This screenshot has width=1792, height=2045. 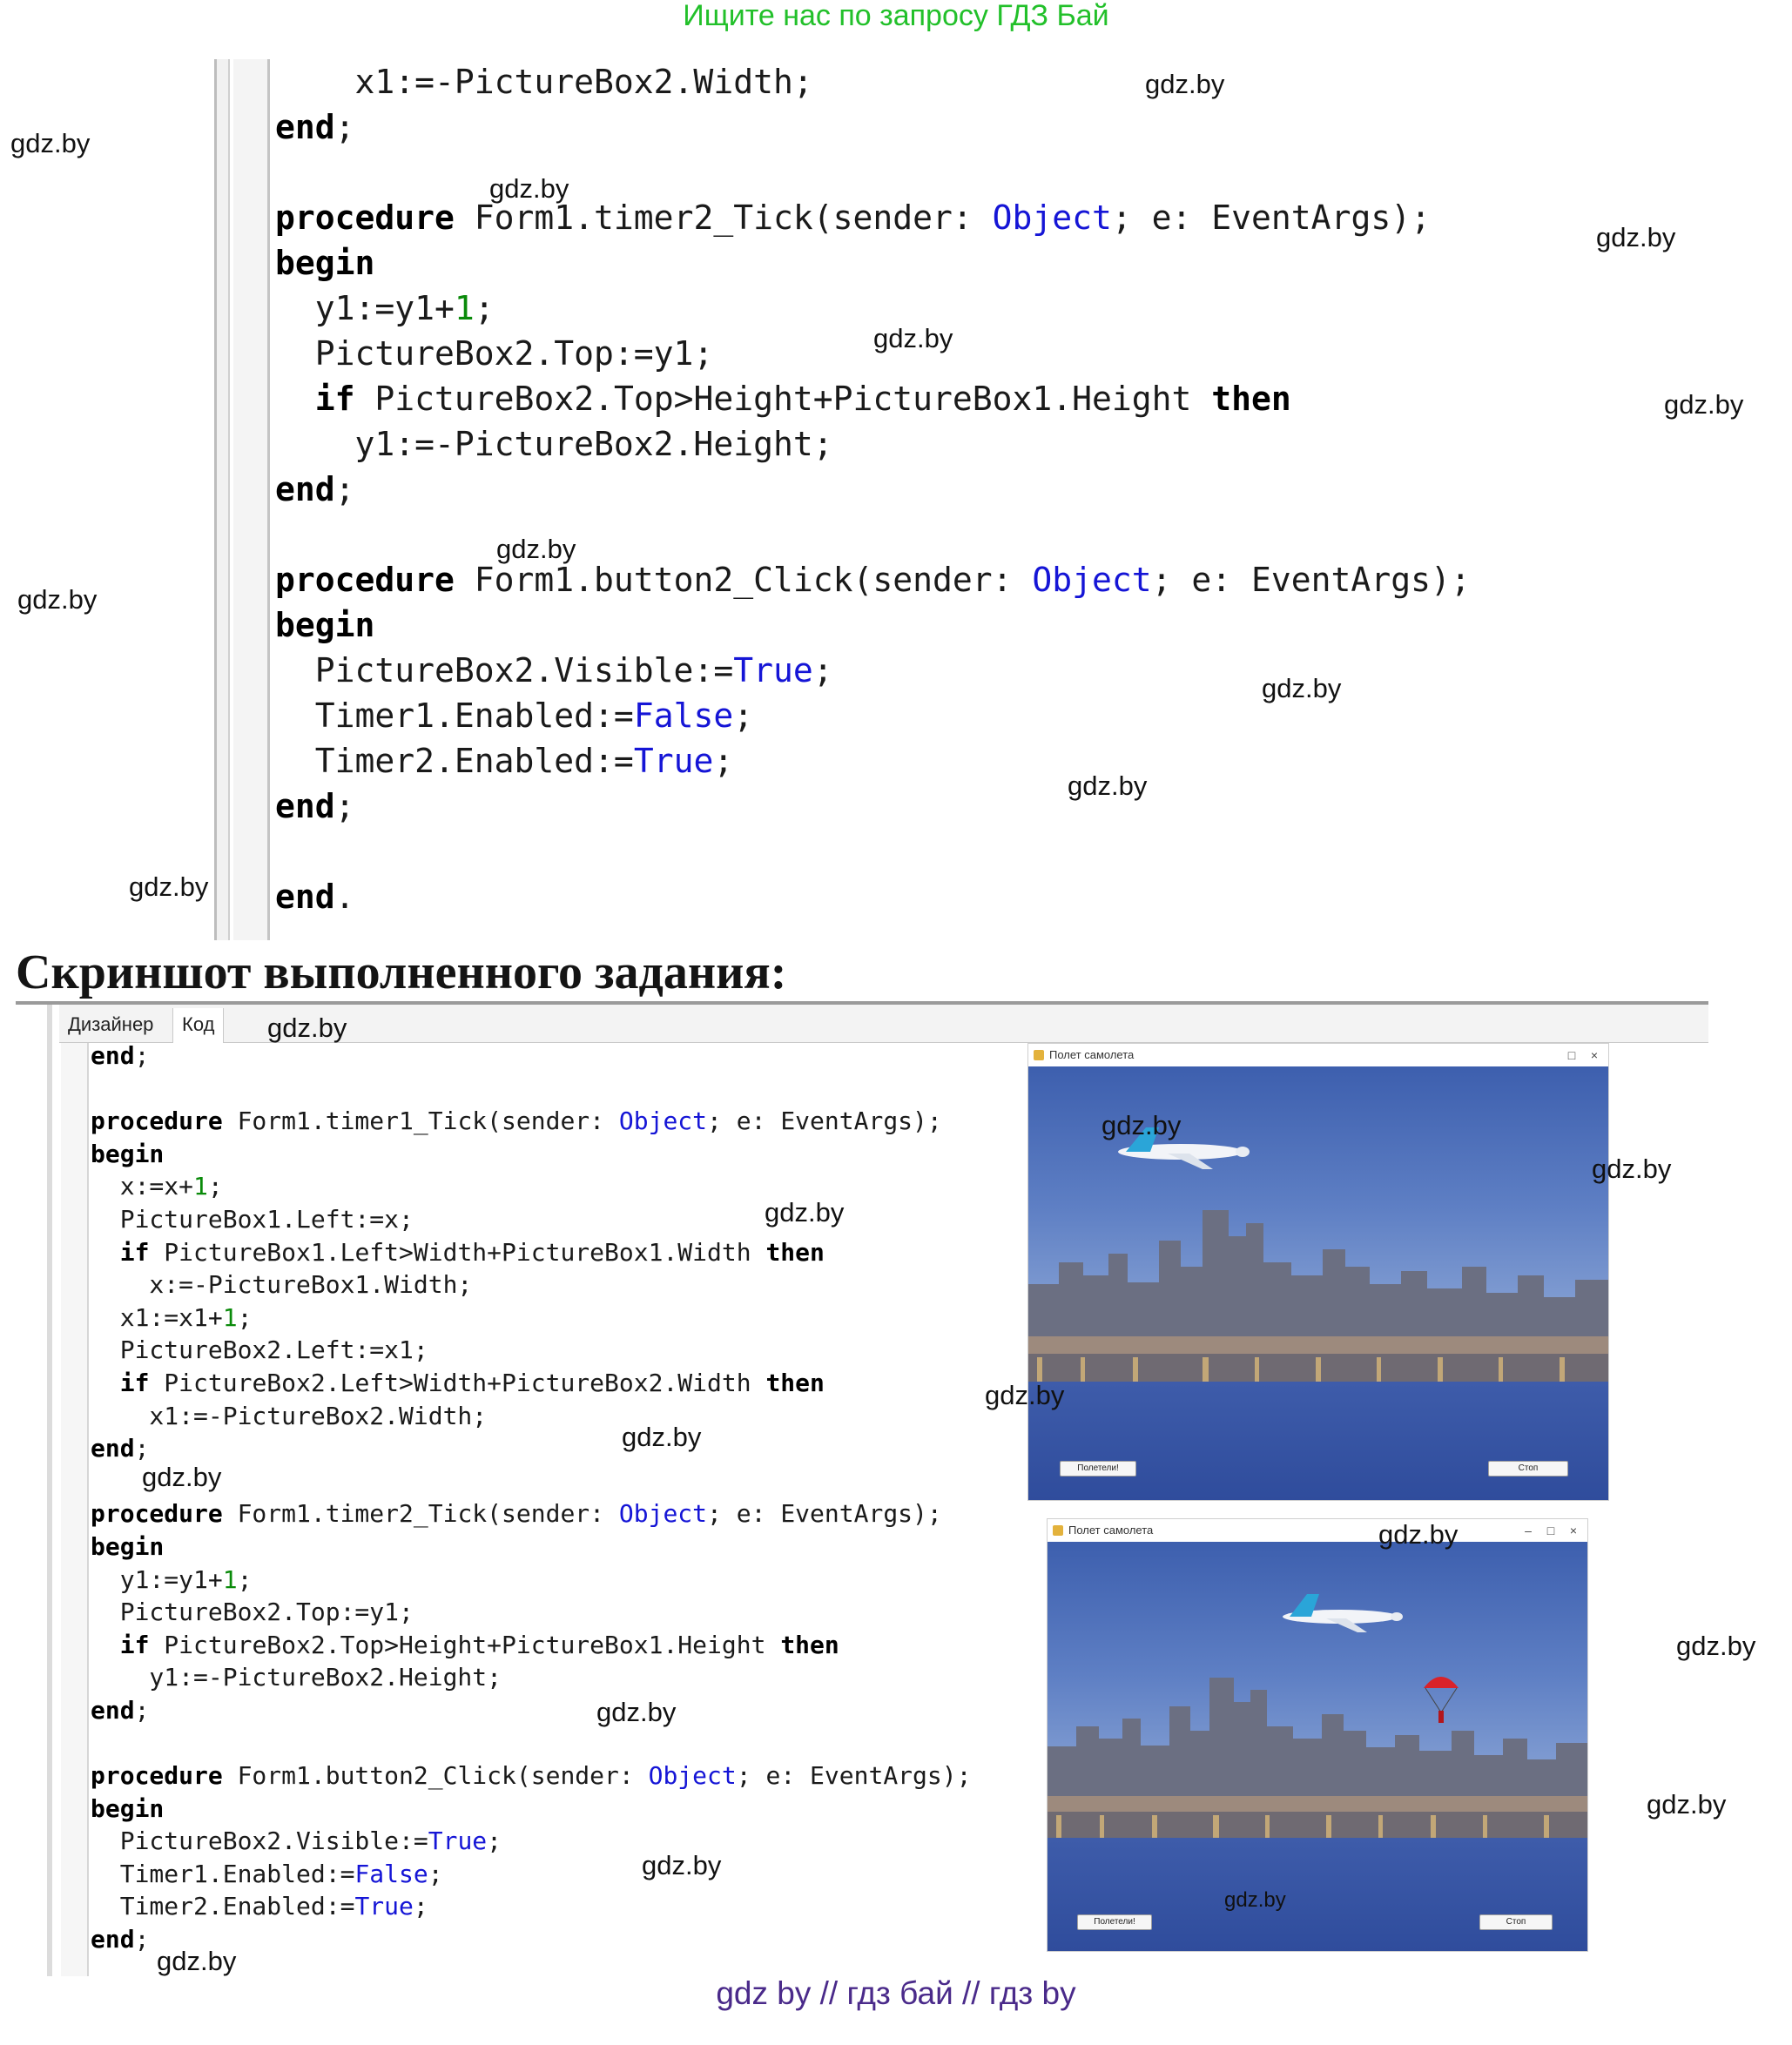 What do you see at coordinates (252, 1613) in the screenshot?
I see `code-line: PictureBox2.Top:=y1;` at bounding box center [252, 1613].